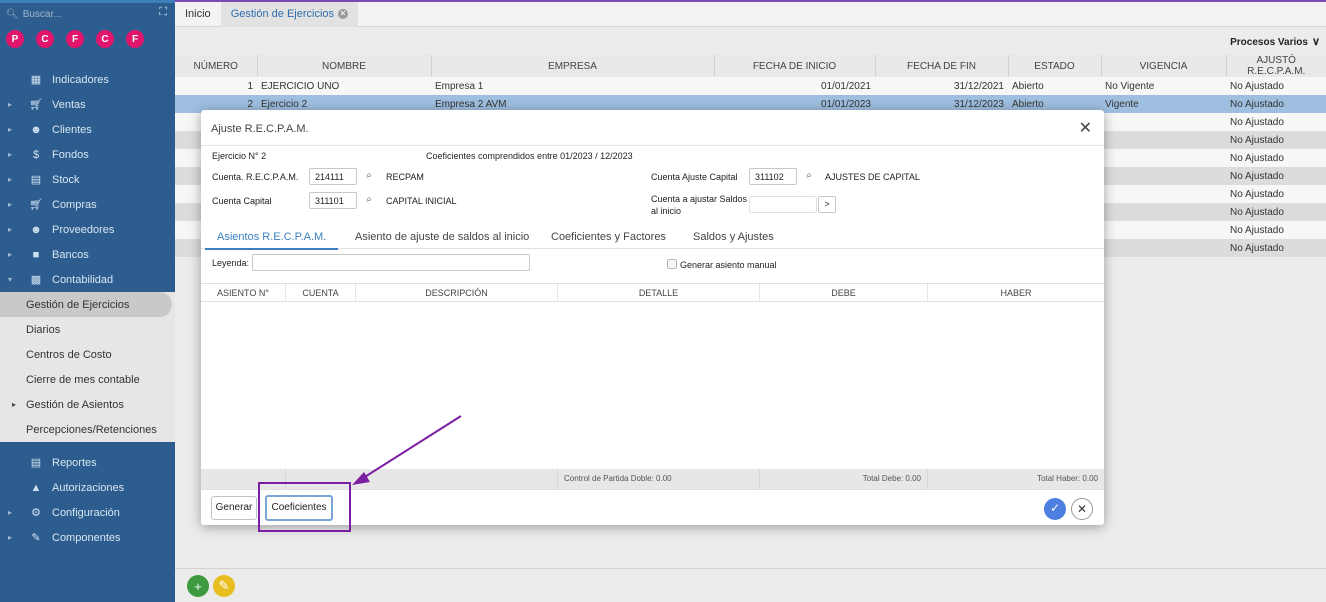 This screenshot has height=602, width=1326. I want to click on tab-asiento-ajuste-saldos: Asiento de ajuste de saldos al inicio, so click(442, 237).